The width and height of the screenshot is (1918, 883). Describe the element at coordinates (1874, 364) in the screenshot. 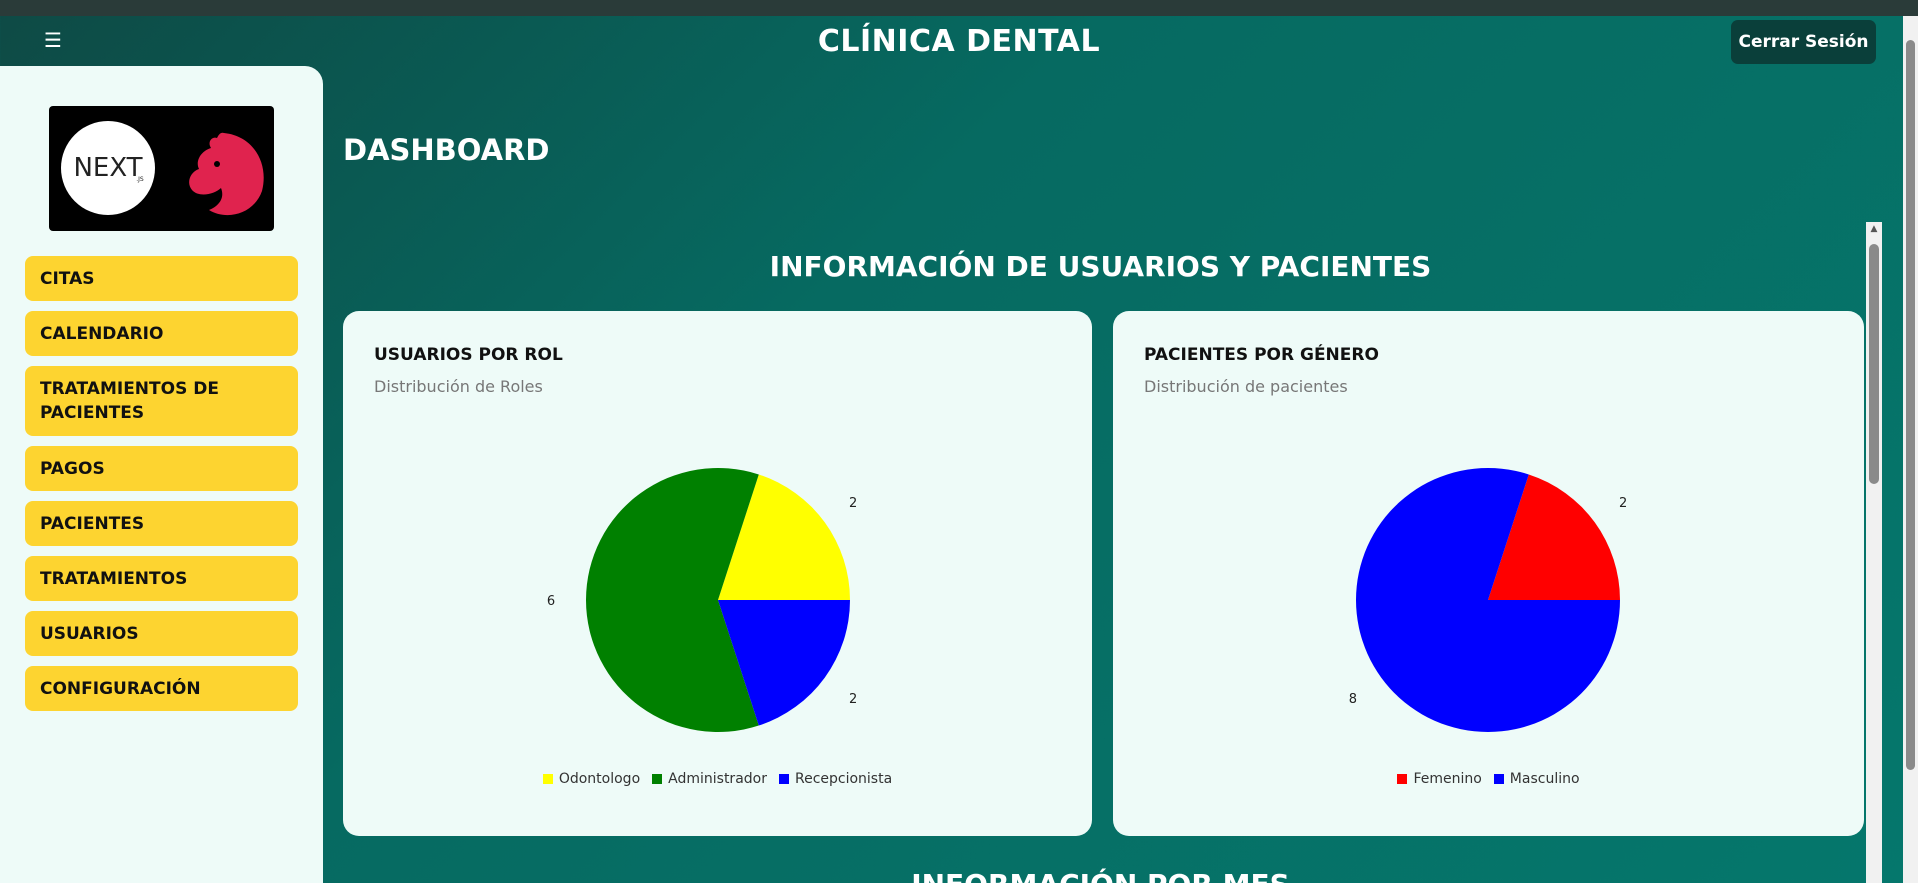

I see `content-scrollbar-thumb` at that location.